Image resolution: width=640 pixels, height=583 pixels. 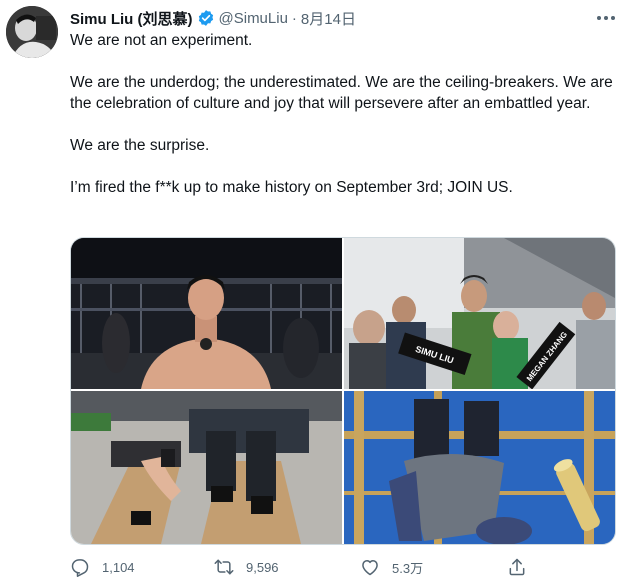 I want to click on reply-icon, so click(x=80, y=568).